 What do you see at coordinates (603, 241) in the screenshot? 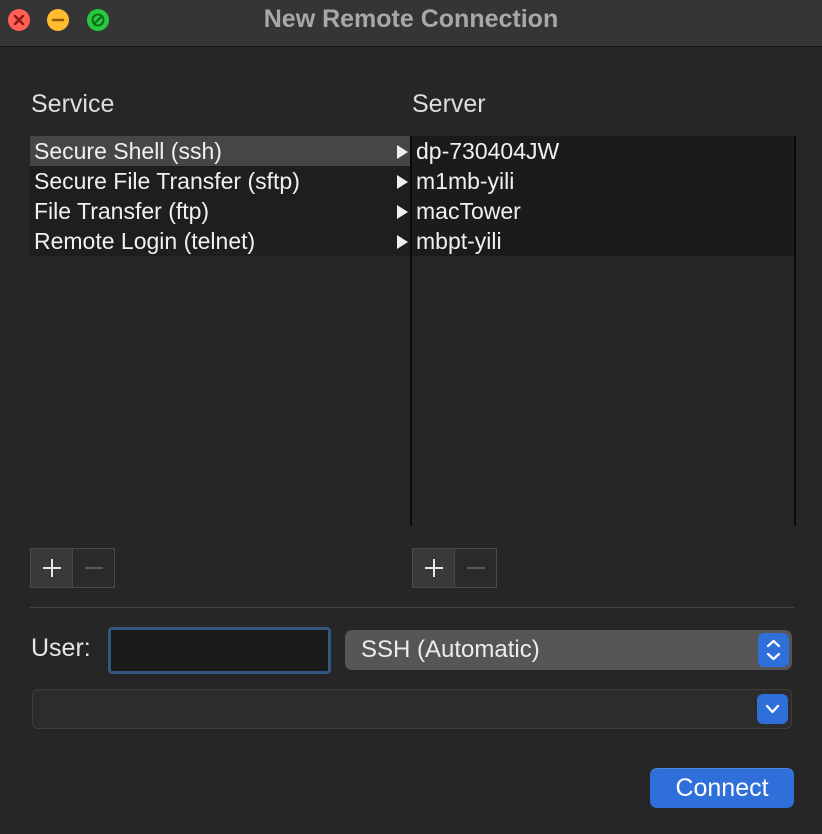
I see `server-item: mbpt-yili` at bounding box center [603, 241].